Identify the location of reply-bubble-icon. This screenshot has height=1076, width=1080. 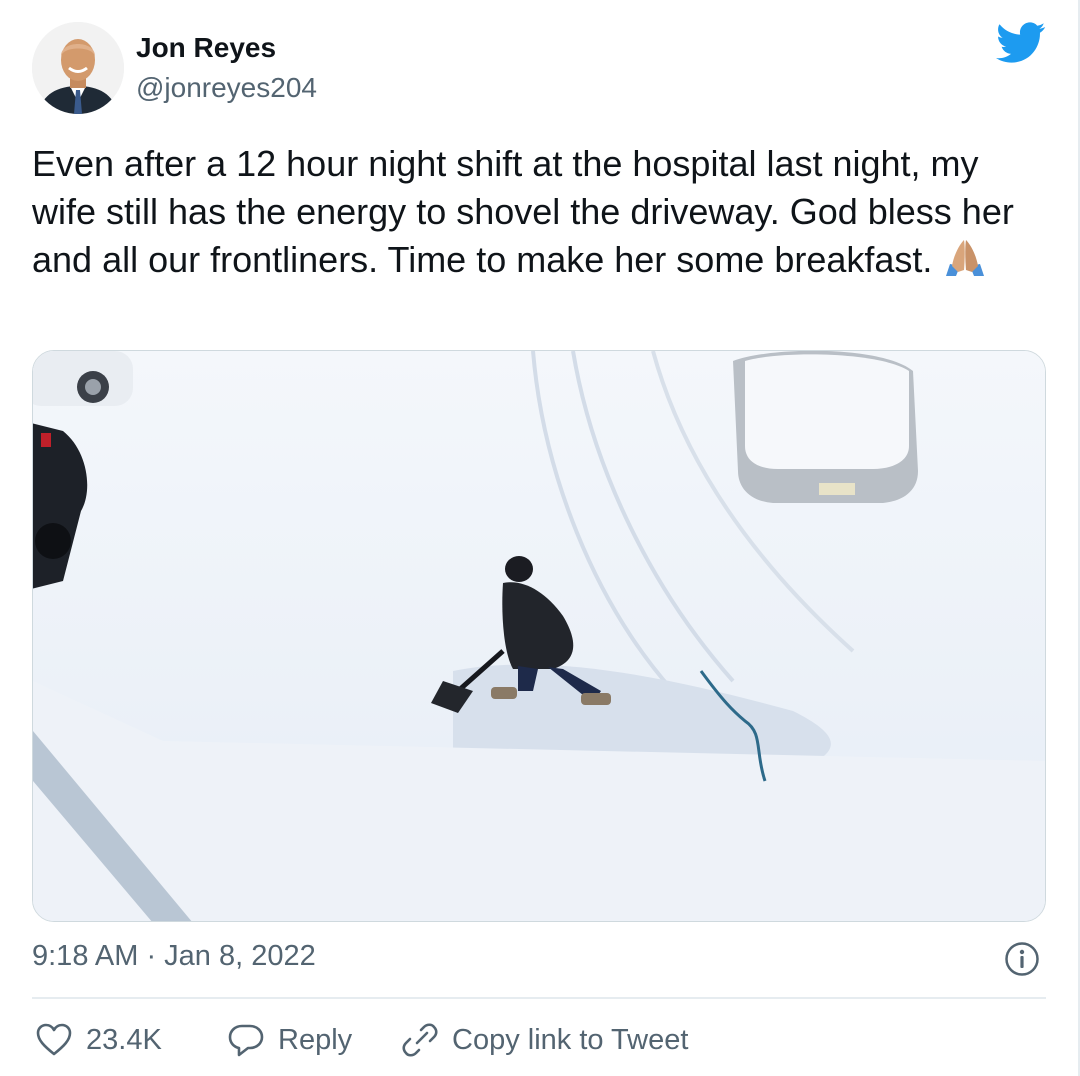
(246, 1040).